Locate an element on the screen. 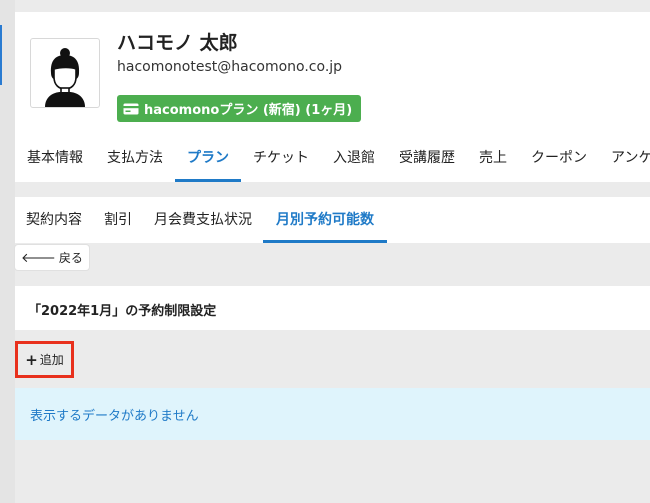  subtab-discount: 割引 is located at coordinates (118, 220).